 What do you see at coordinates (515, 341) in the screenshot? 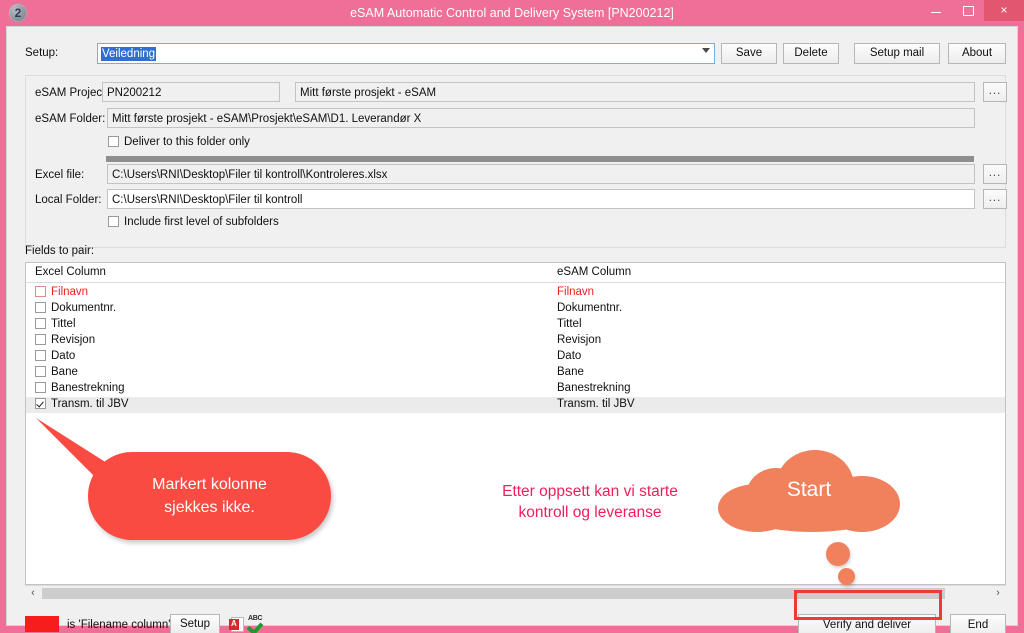
I see `table-row: Revisjon Revisjon` at bounding box center [515, 341].